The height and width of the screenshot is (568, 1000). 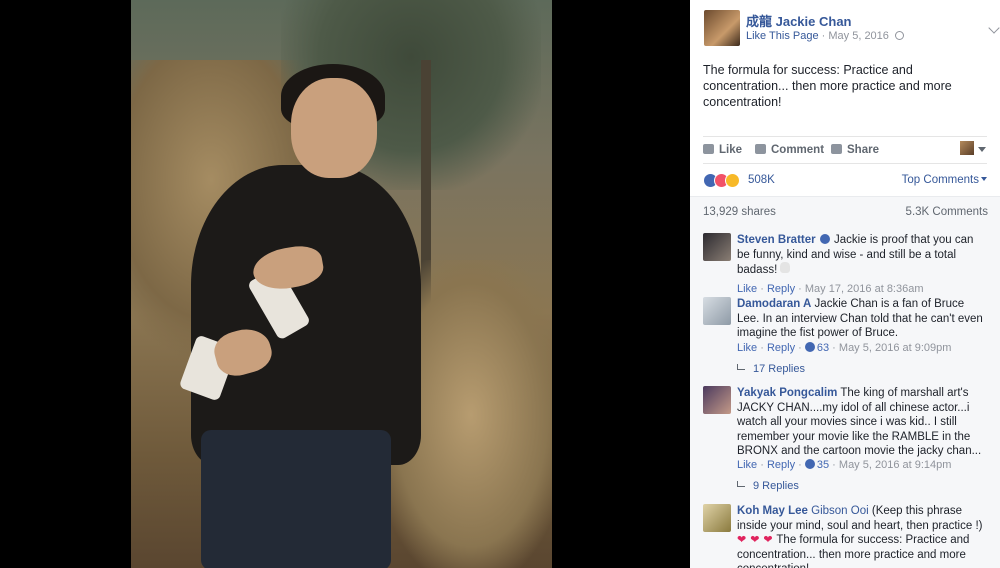 What do you see at coordinates (334, 128) in the screenshot?
I see `figure-face` at bounding box center [334, 128].